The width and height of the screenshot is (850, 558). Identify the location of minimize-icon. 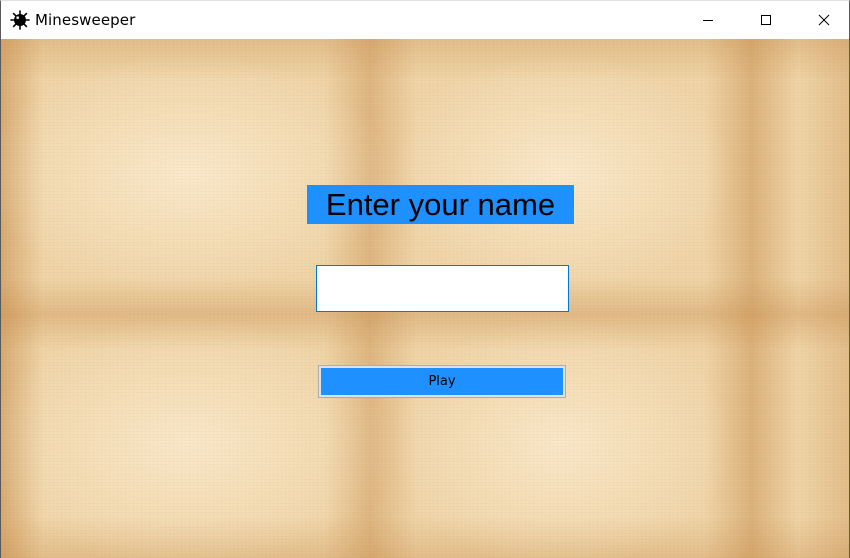
(708, 20).